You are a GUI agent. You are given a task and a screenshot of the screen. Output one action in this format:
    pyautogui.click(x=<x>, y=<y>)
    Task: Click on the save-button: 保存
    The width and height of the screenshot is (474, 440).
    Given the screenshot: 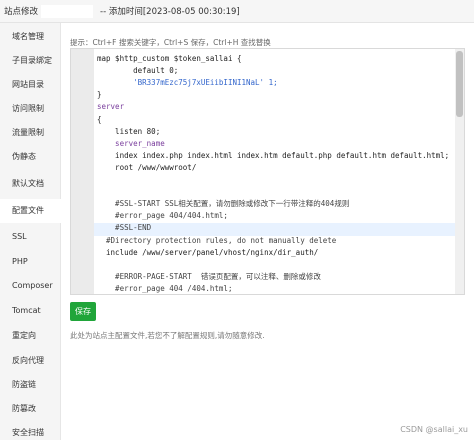 What is the action you would take?
    pyautogui.click(x=83, y=311)
    